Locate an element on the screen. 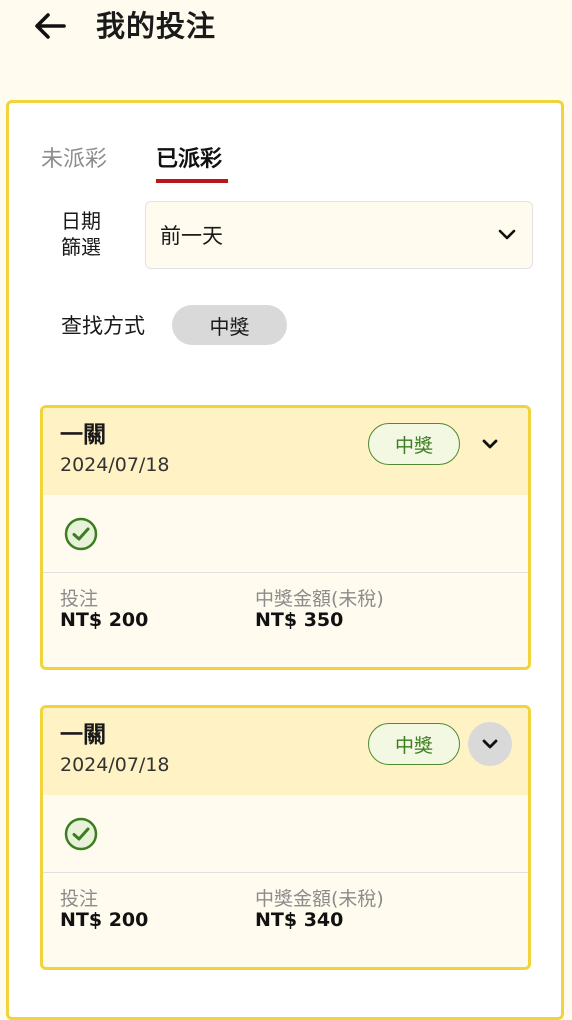  arrow-left-icon is located at coordinates (50, 26).